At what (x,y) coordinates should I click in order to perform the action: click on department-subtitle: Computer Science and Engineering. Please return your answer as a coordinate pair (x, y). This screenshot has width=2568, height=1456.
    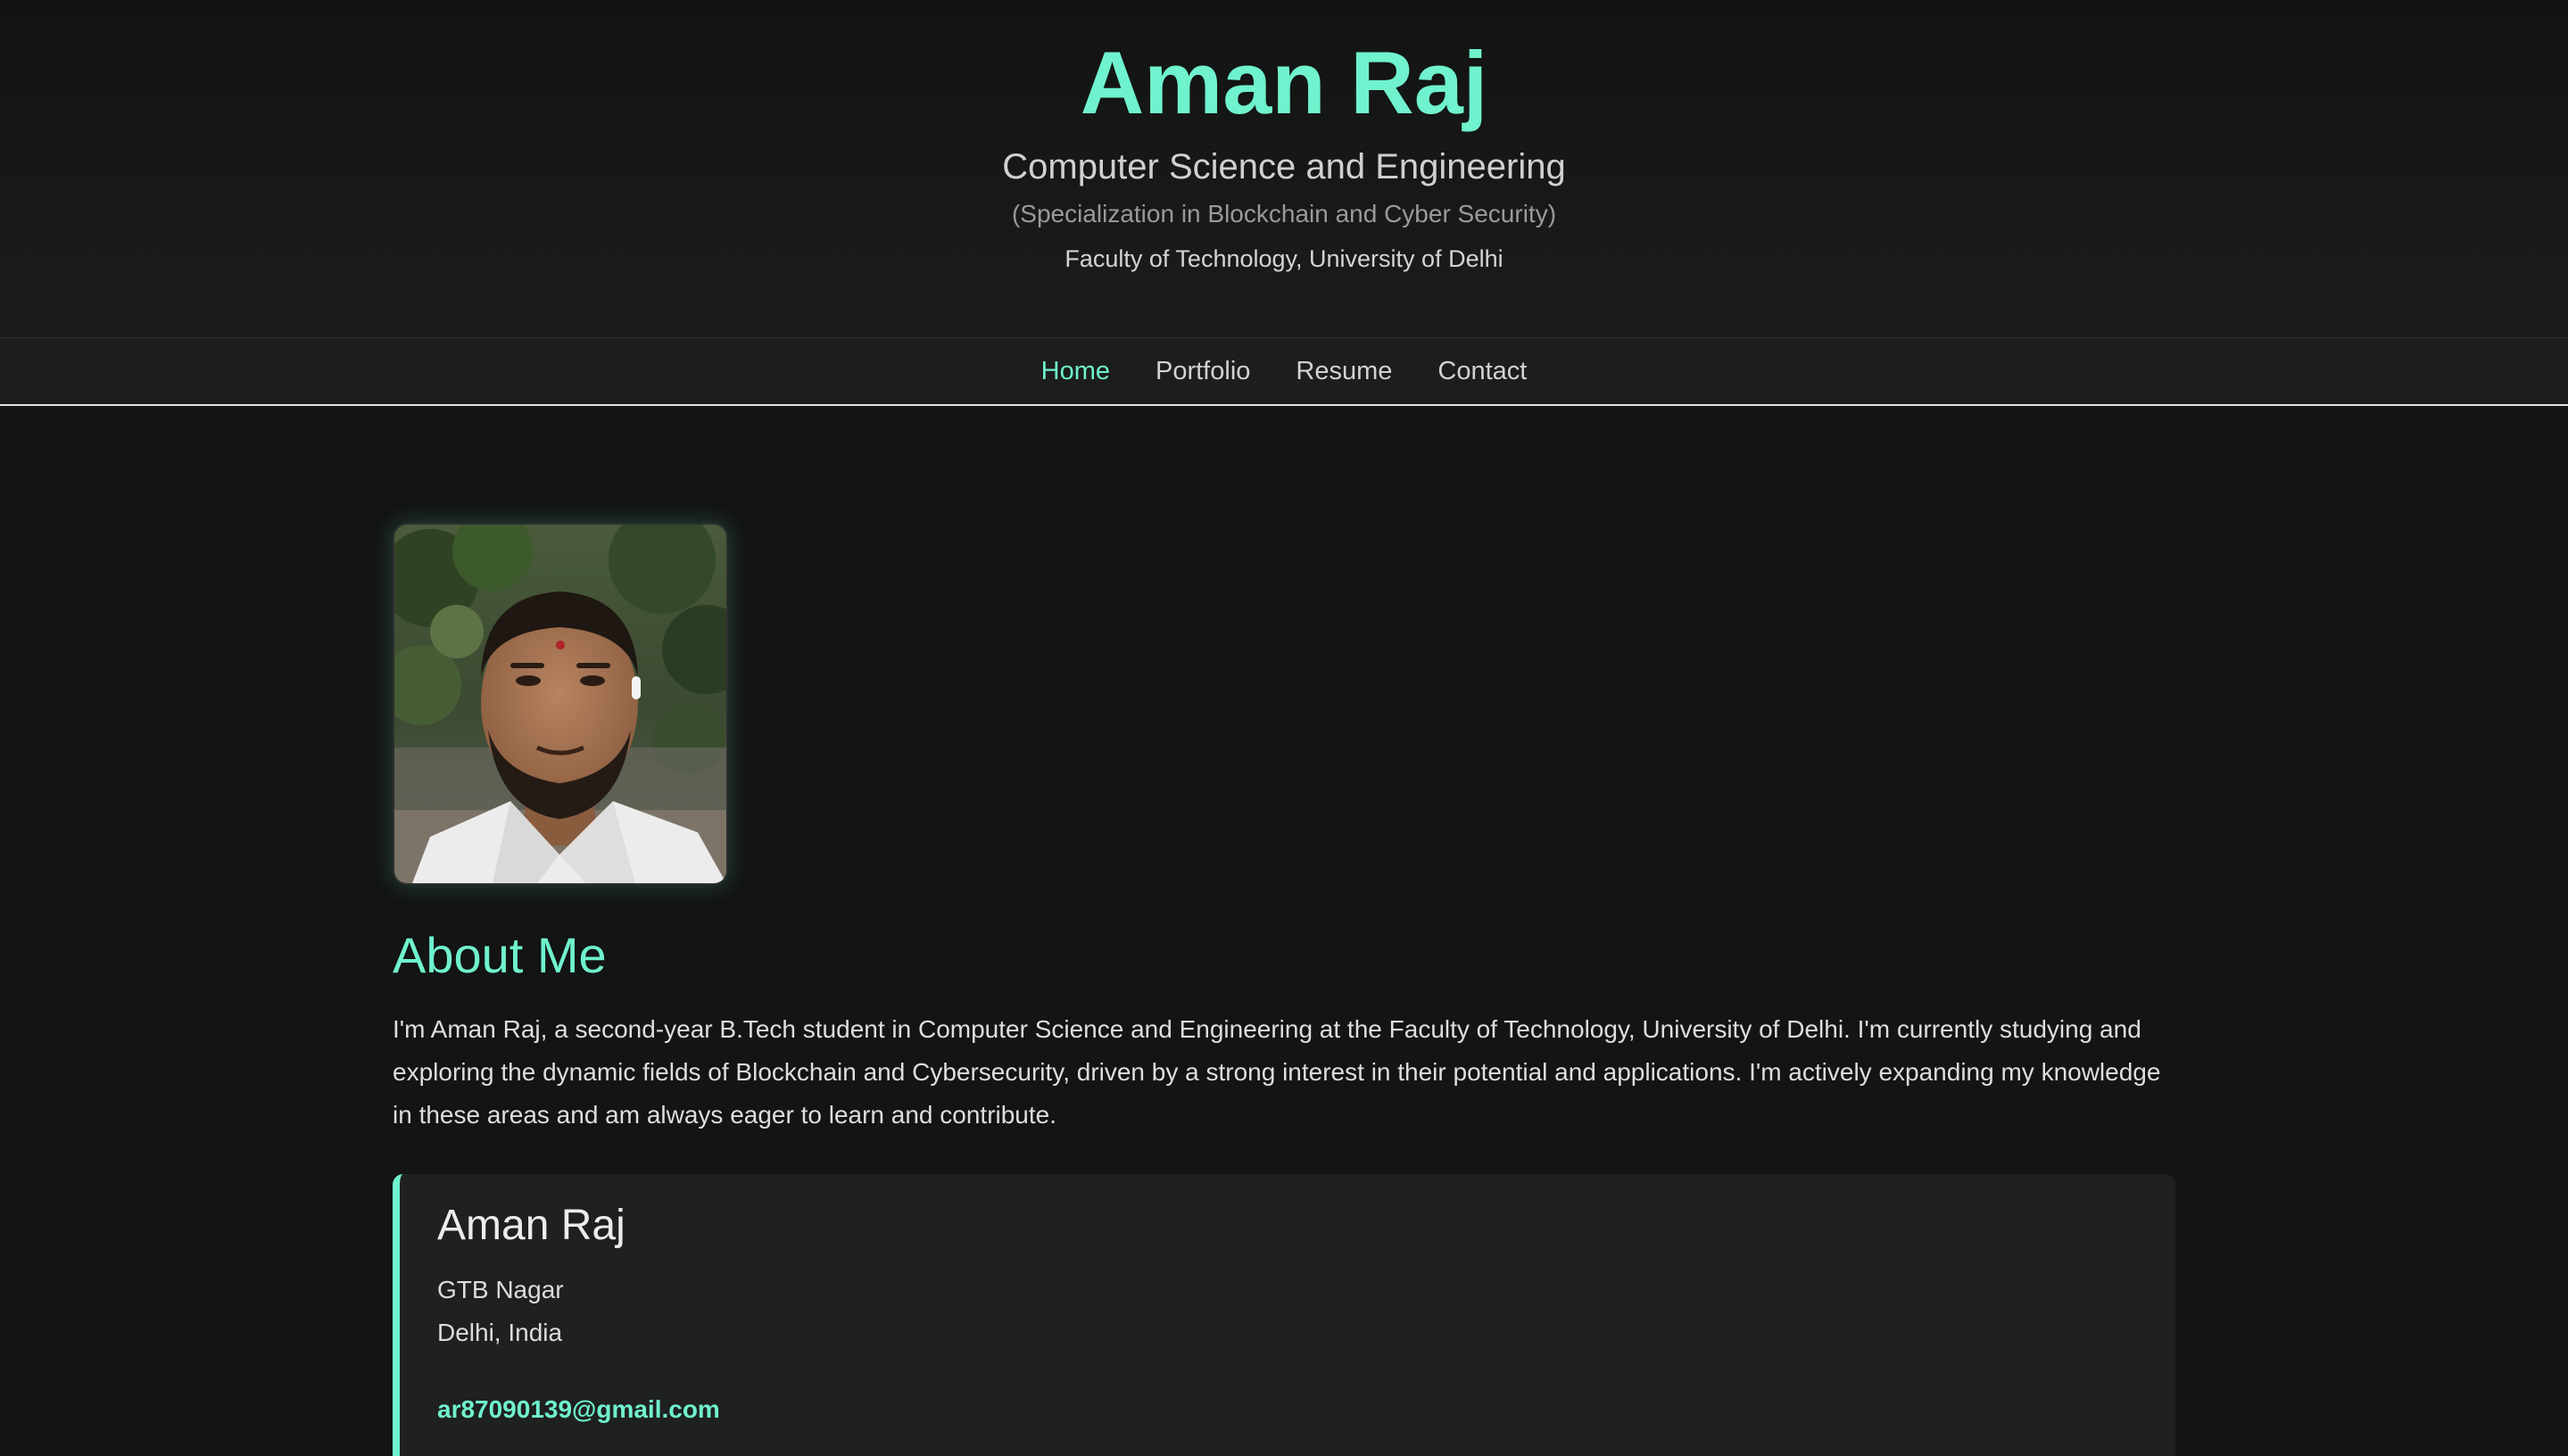
    Looking at the image, I should click on (1284, 167).